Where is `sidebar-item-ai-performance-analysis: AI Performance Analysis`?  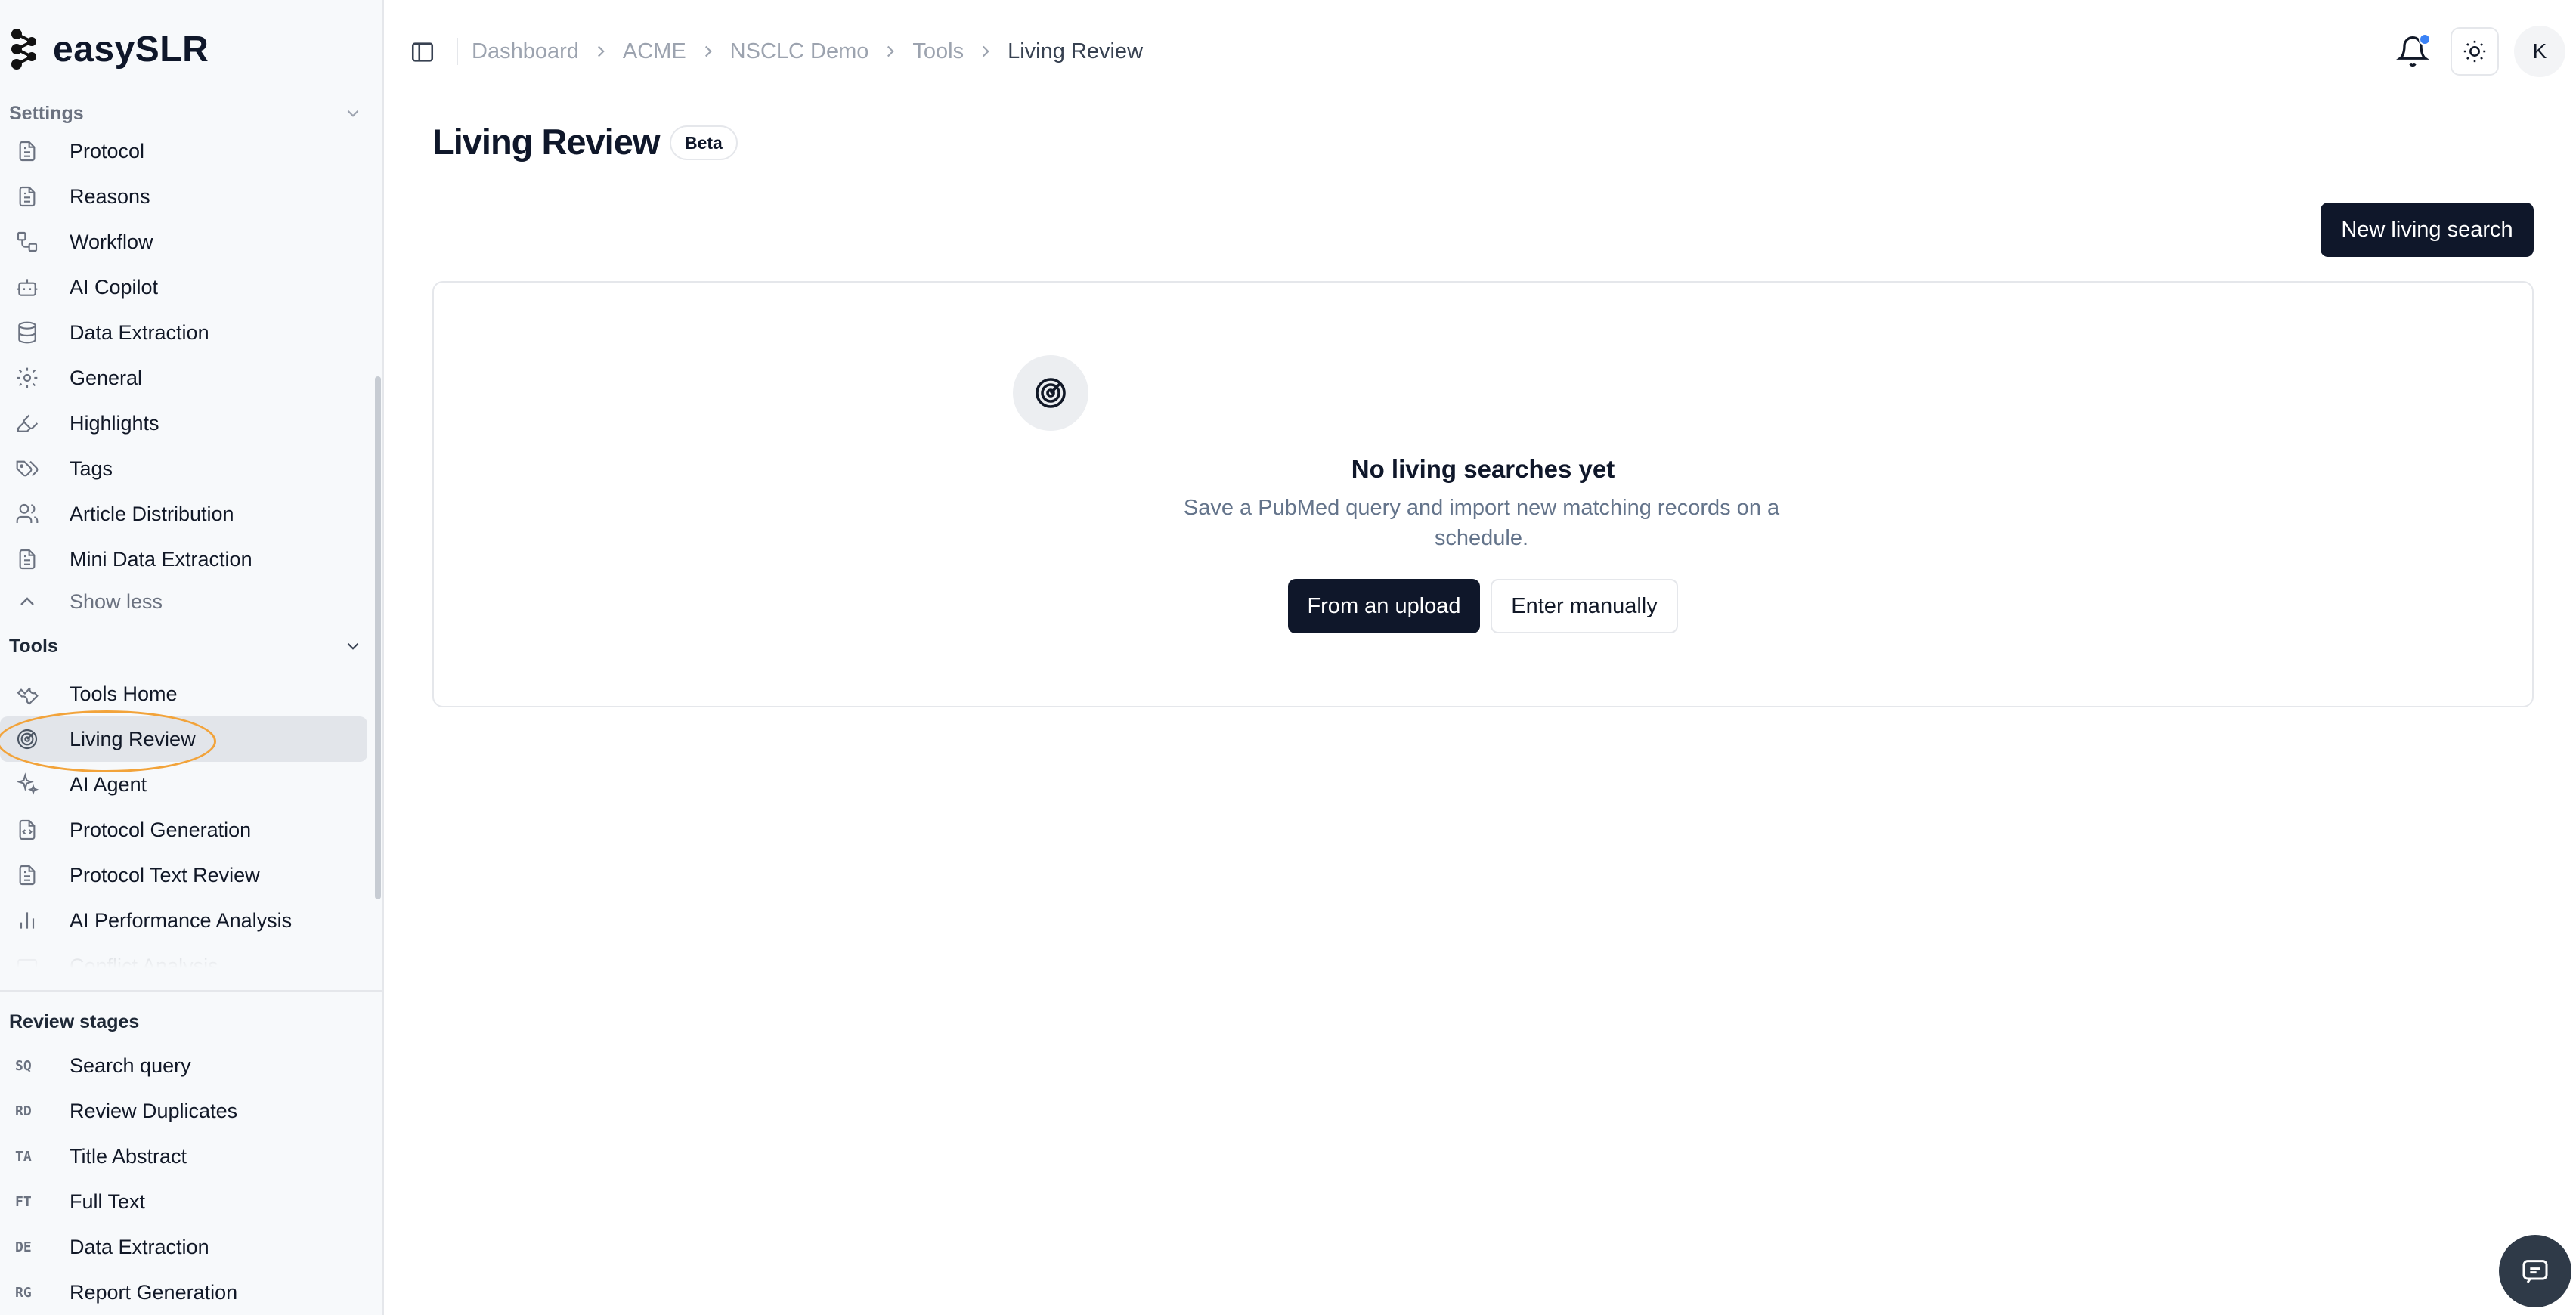 sidebar-item-ai-performance-analysis: AI Performance Analysis is located at coordinates (186, 921).